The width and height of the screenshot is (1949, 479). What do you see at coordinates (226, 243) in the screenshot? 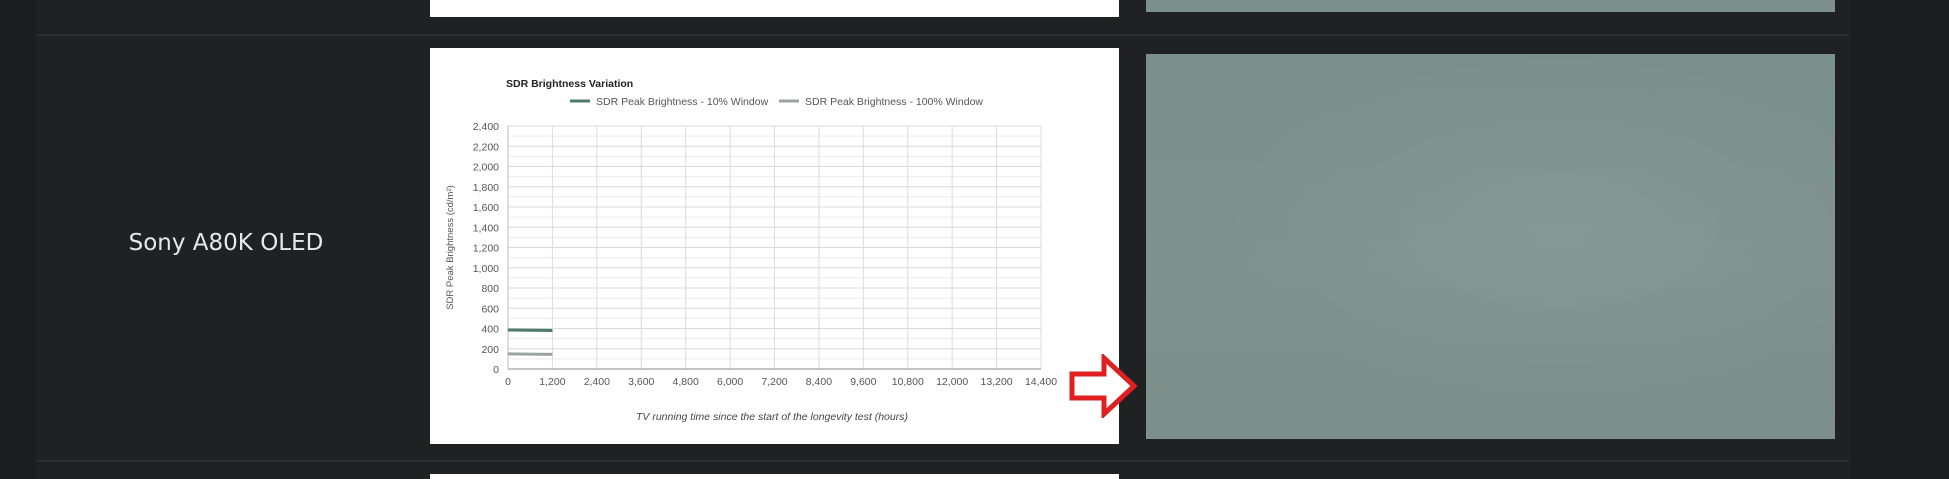
I see `tv-model-name: Sony A80K OLED` at bounding box center [226, 243].